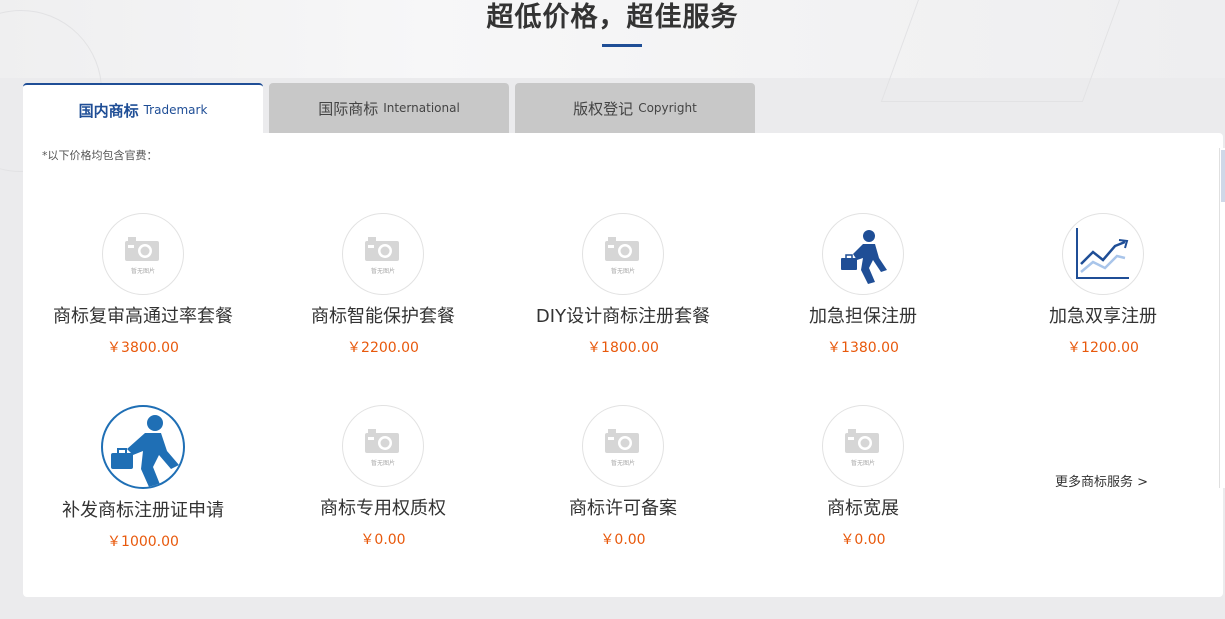 The image size is (1225, 619). Describe the element at coordinates (622, 45) in the screenshot. I see `title-underline` at that location.